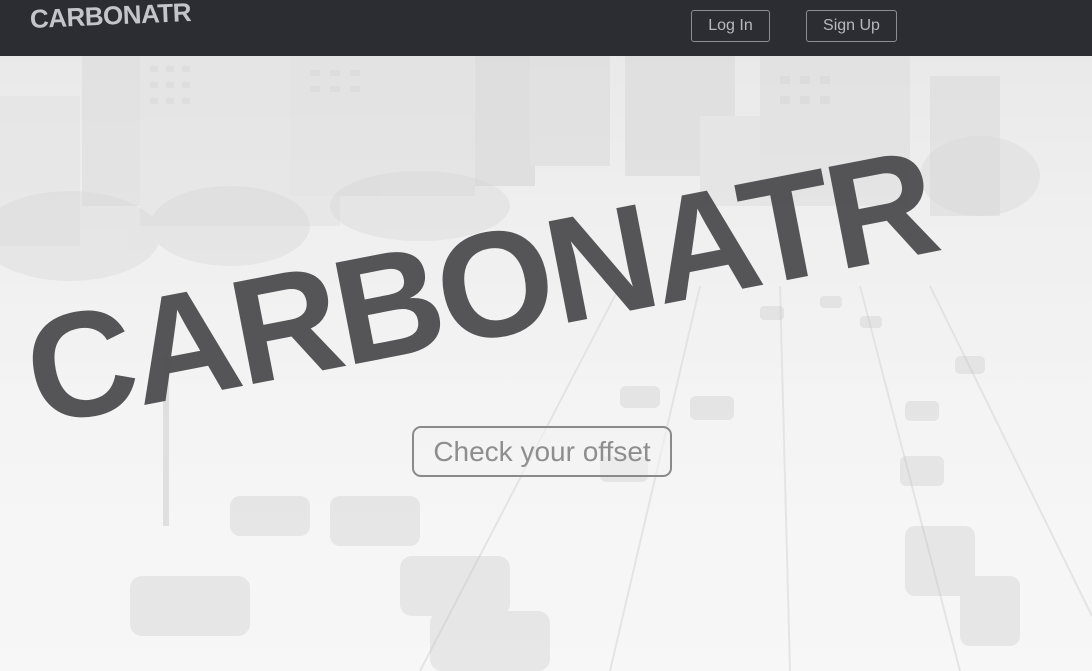 The height and width of the screenshot is (671, 1092). Describe the element at coordinates (542, 451) in the screenshot. I see `check-offset-button: Check your offset` at that location.